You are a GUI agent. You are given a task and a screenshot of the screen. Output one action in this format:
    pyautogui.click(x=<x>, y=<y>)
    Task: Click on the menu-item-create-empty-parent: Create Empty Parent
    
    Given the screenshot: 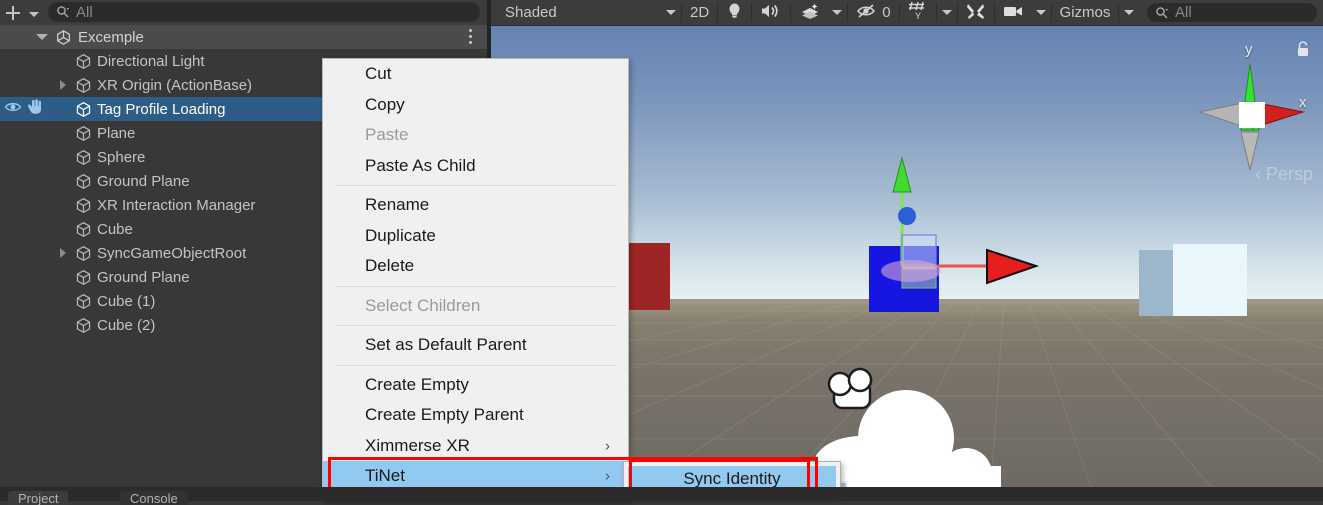 What is the action you would take?
    pyautogui.click(x=475, y=415)
    